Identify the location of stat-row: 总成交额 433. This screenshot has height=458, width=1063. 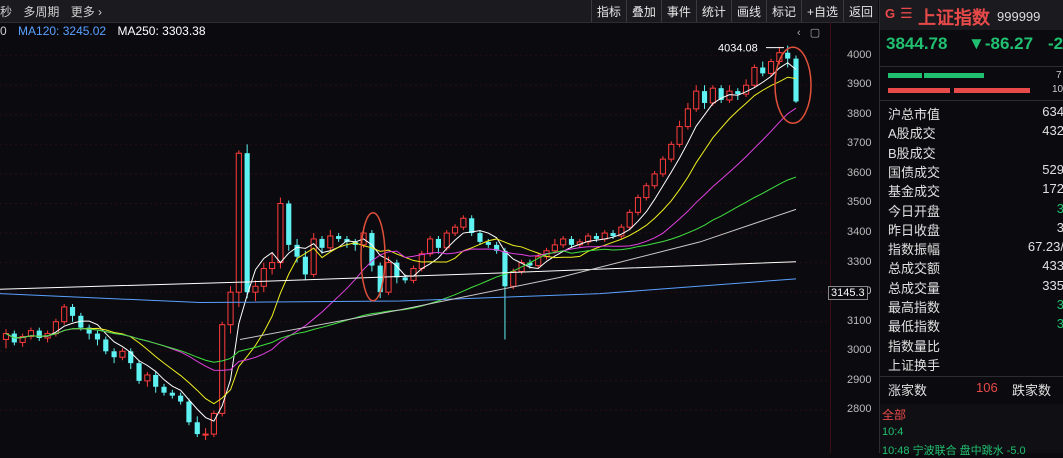
(975, 267).